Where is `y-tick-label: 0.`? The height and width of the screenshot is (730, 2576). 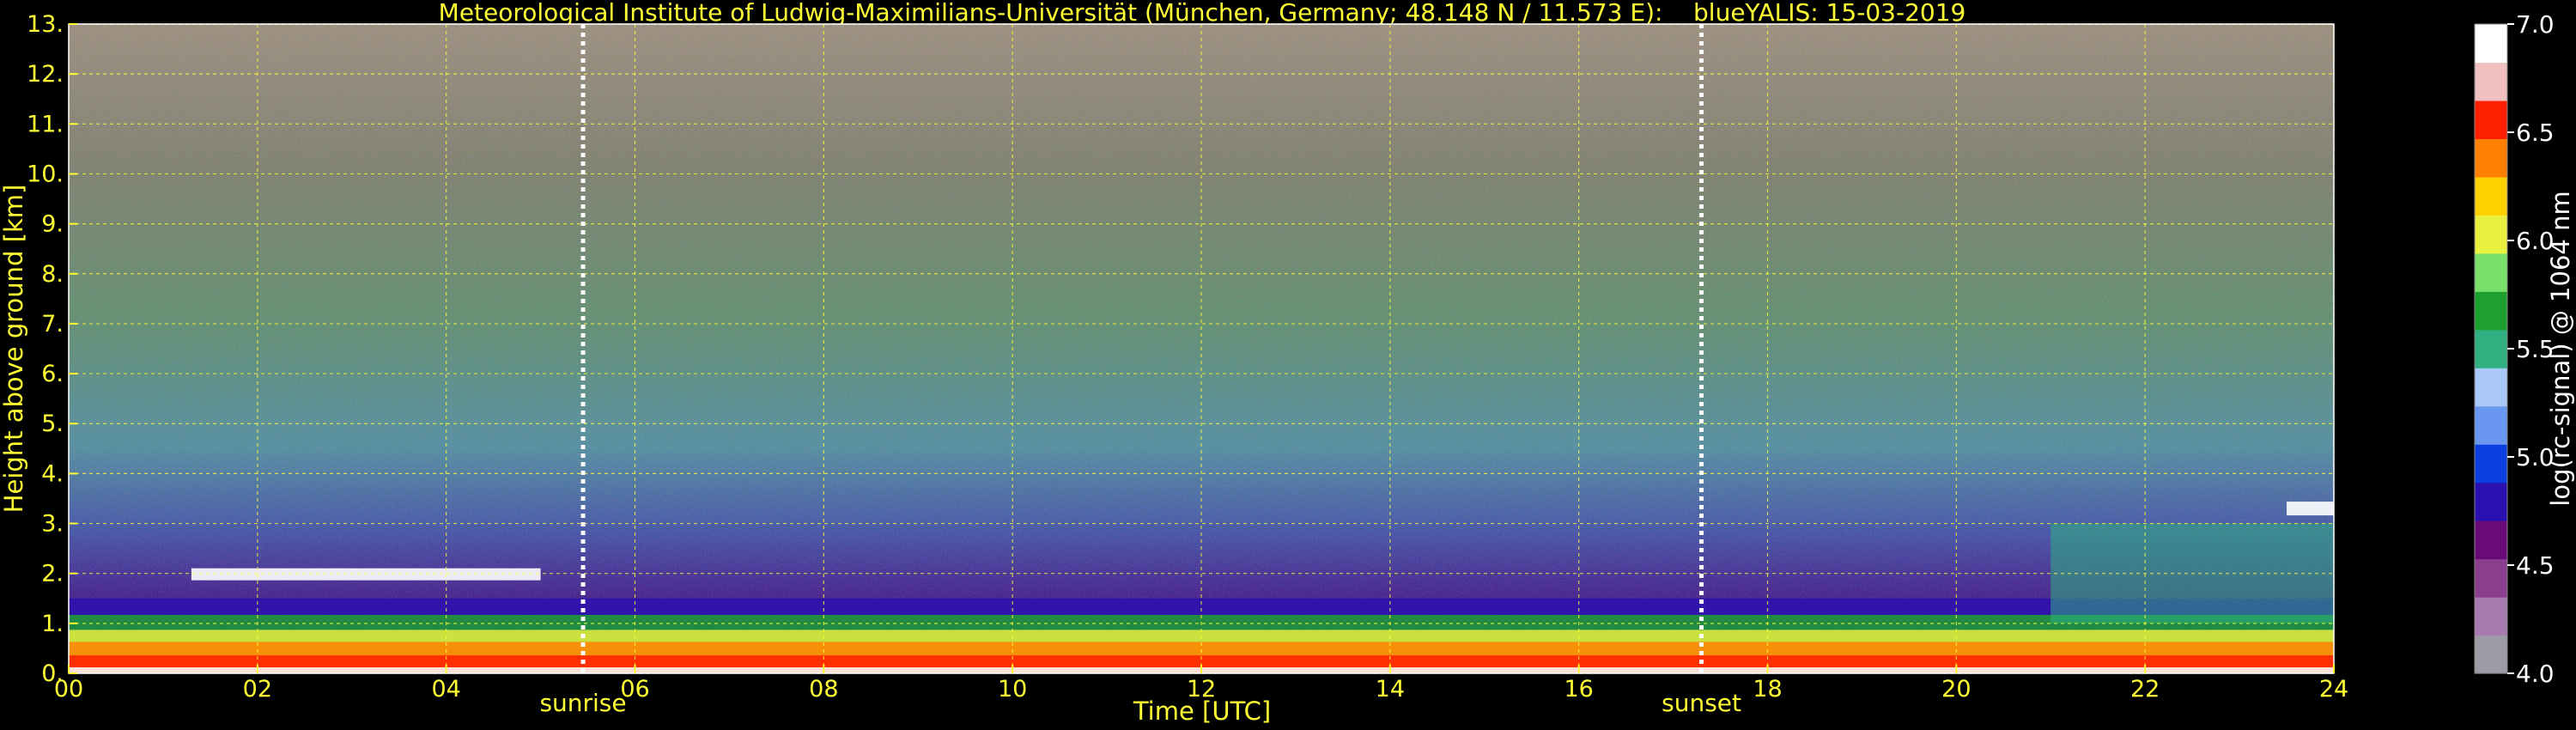
y-tick-label: 0. is located at coordinates (52, 673).